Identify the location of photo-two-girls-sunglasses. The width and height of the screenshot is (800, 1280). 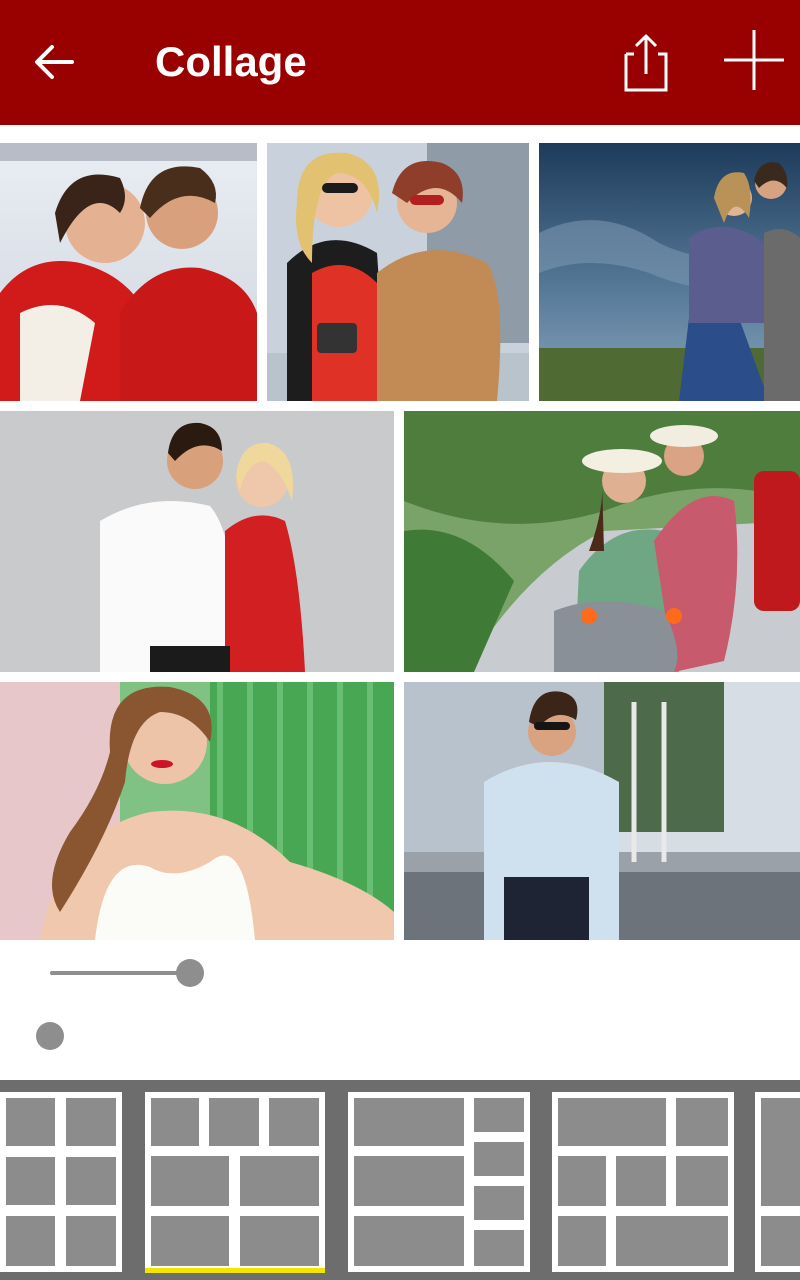
(398, 272).